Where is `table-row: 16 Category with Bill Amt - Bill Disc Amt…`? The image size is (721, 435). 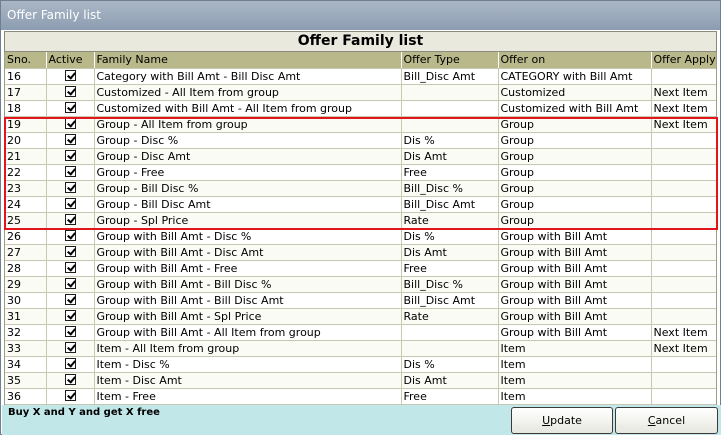 table-row: 16 Category with Bill Amt - Bill Disc Amt… is located at coordinates (360, 76).